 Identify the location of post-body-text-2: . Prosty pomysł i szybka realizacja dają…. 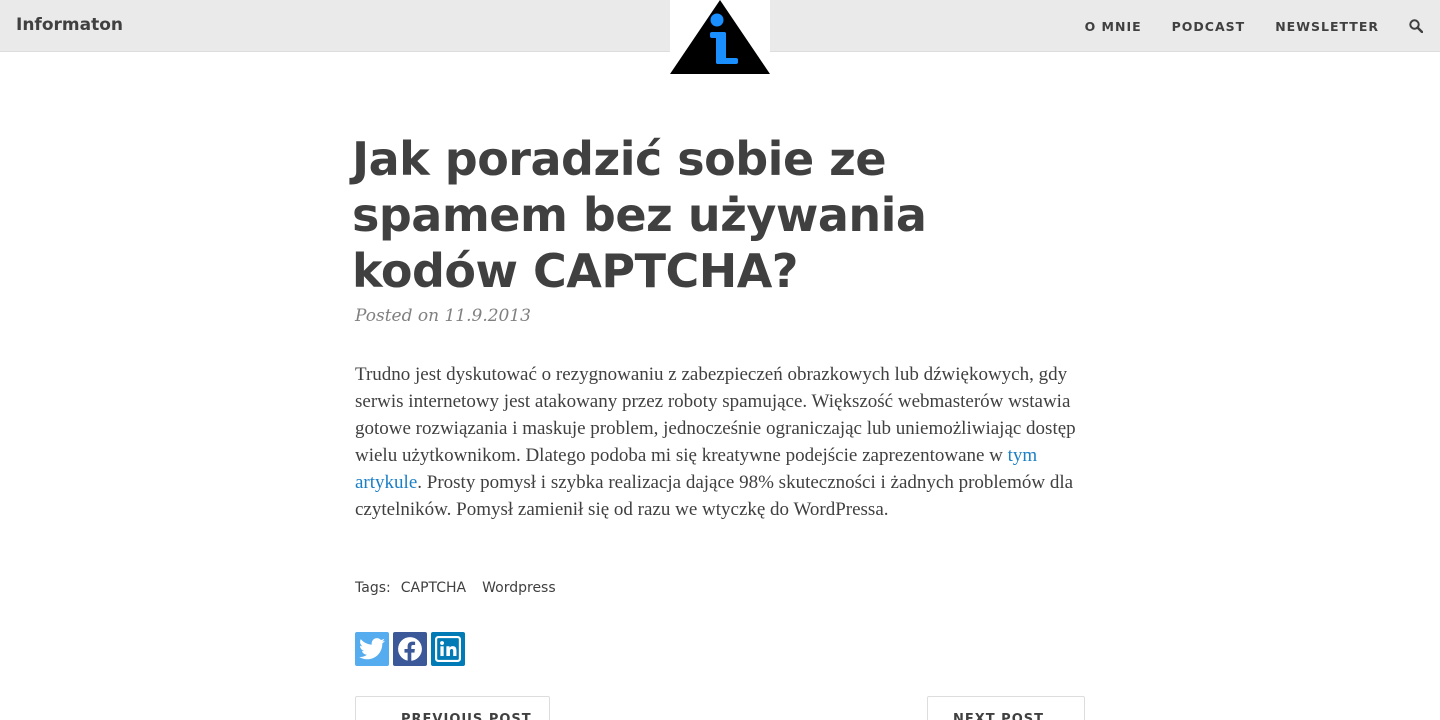
(714, 496).